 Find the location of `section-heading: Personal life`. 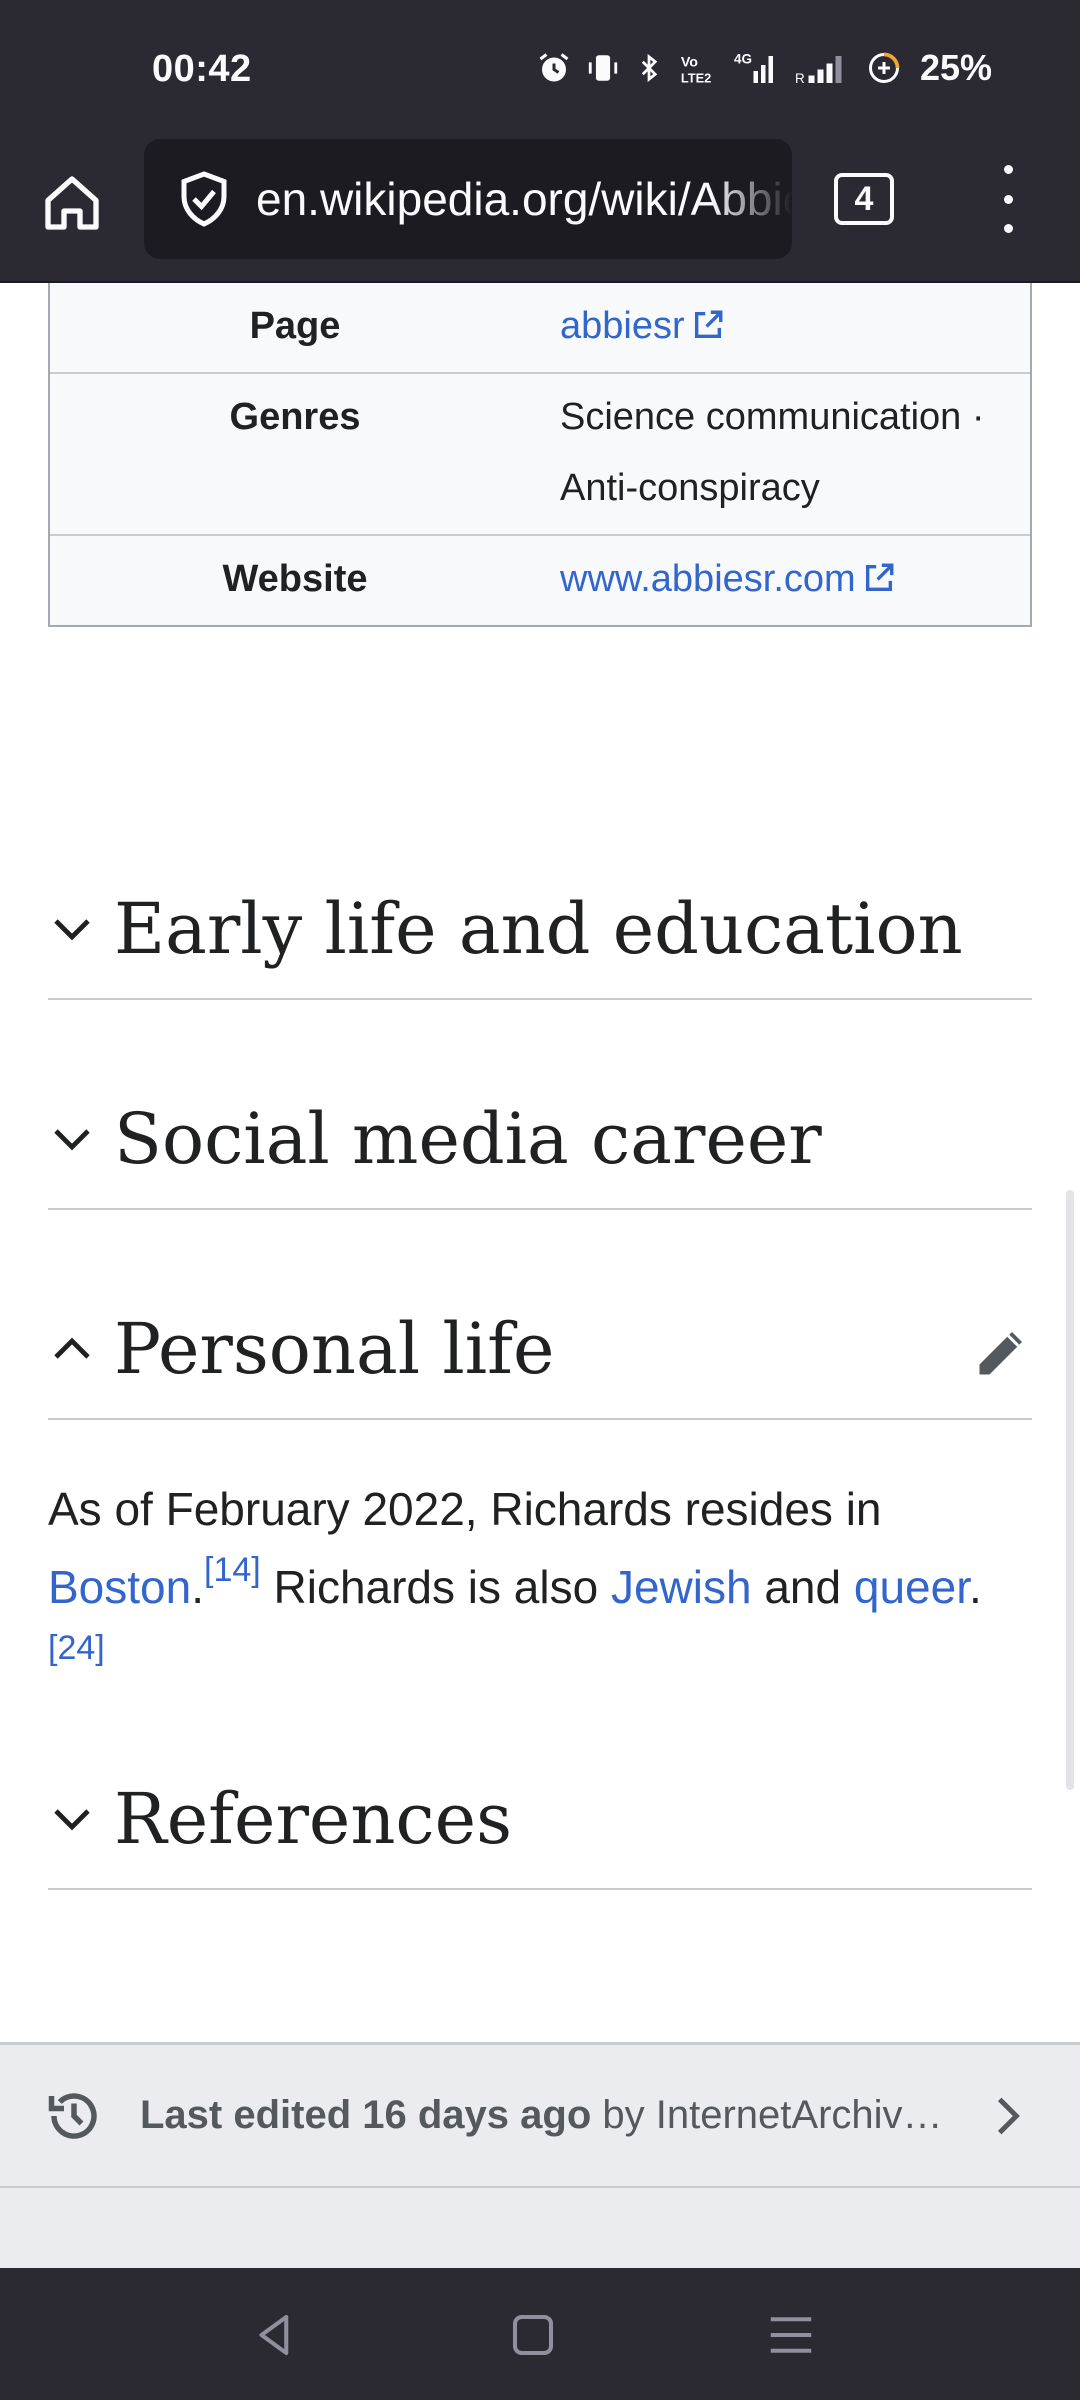

section-heading: Personal life is located at coordinates (334, 1349).